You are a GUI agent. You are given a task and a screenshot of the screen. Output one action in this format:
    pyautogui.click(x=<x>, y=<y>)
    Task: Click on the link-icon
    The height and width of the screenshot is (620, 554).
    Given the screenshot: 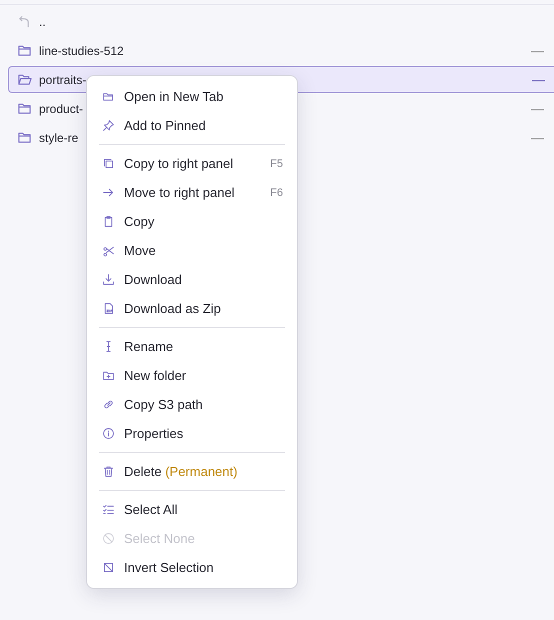 What is the action you would take?
    pyautogui.click(x=108, y=404)
    